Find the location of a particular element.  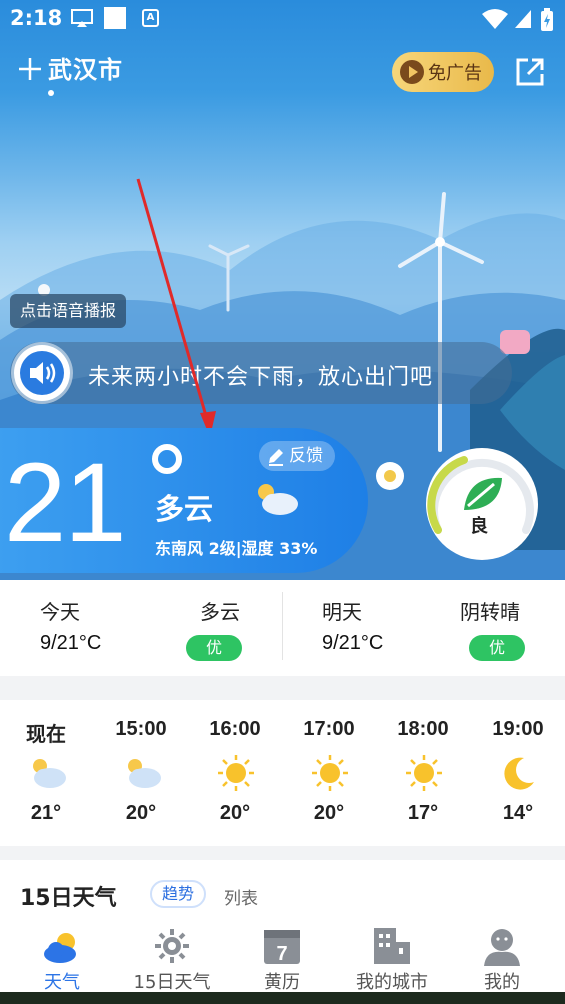

top-bar: 武汉市 免广告 is located at coordinates (282, 74).